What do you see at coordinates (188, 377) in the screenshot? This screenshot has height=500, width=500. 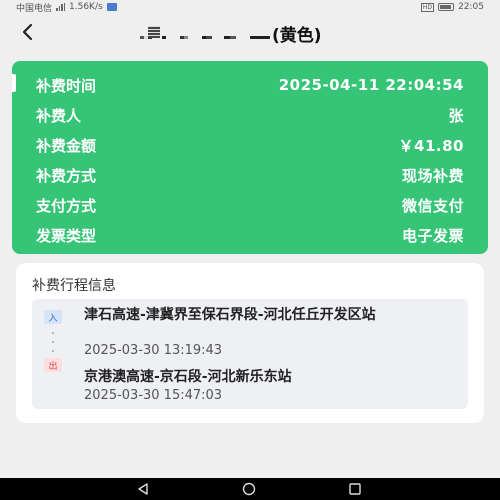 I see `exit-station-name: 京港澳高速-京石段-河北新乐东站` at bounding box center [188, 377].